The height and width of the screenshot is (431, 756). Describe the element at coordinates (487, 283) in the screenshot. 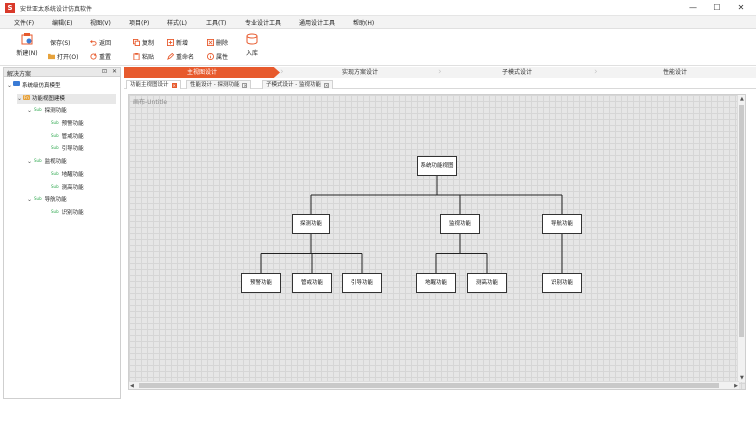

I see `diagram-node-height: 测高功能` at that location.